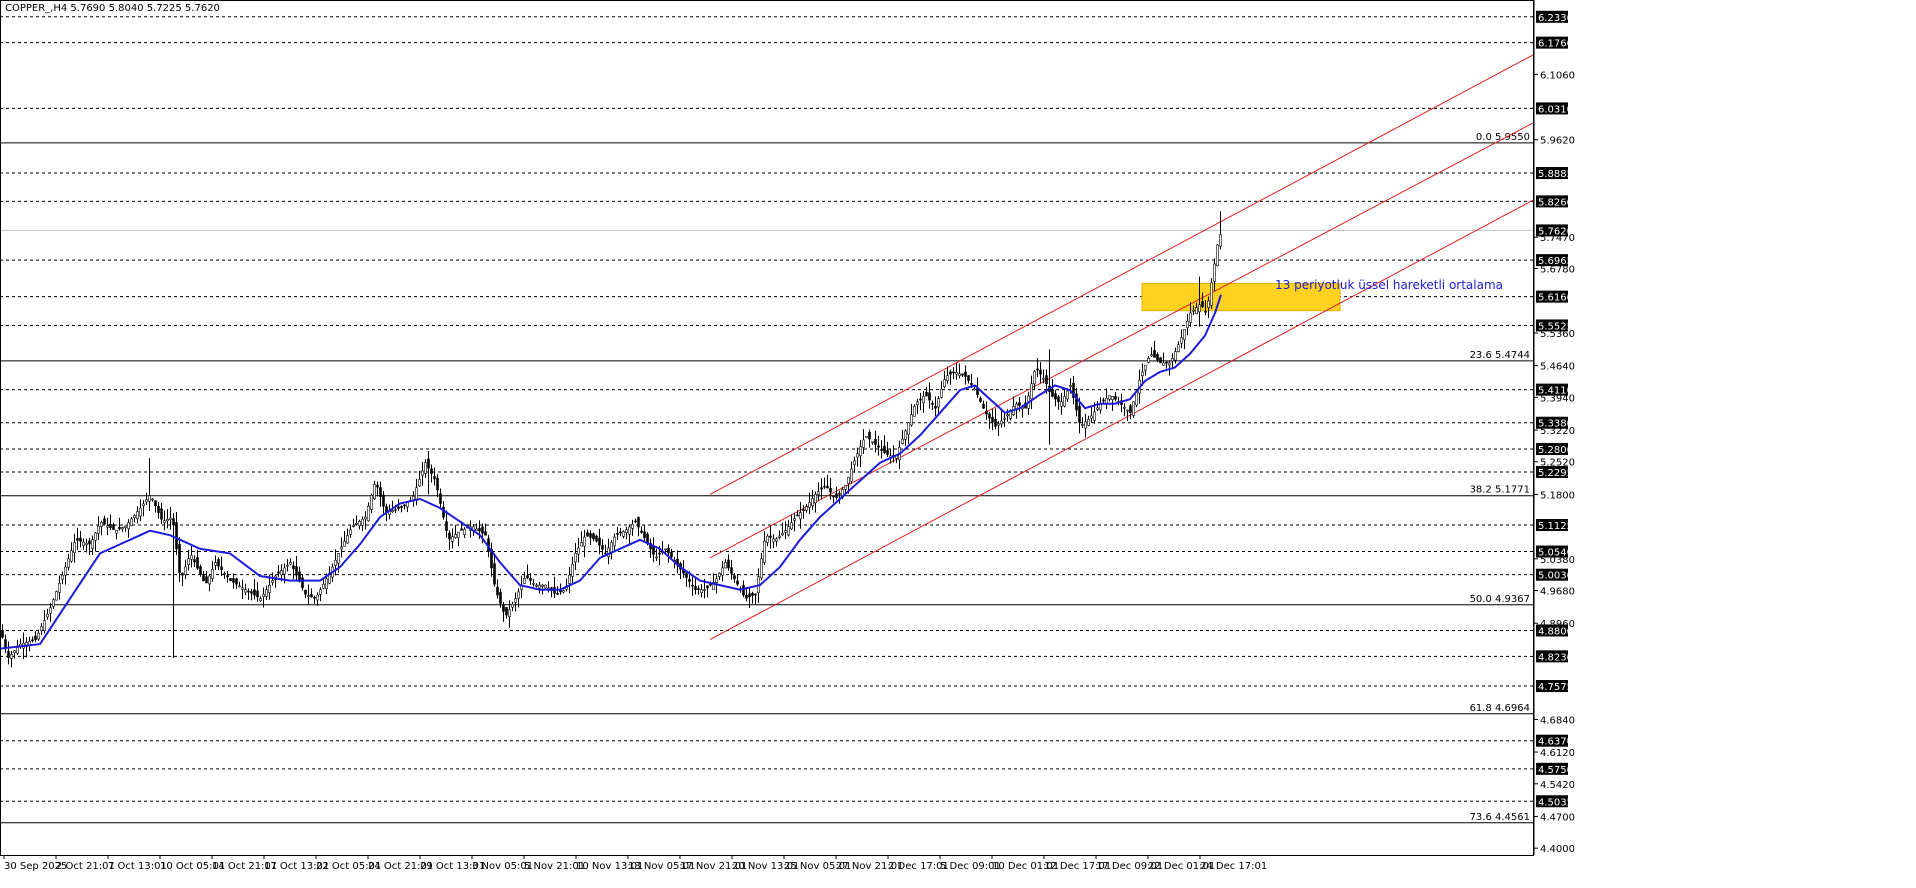 Image resolution: width=1916 pixels, height=888 pixels. I want to click on symbol-header: COPPER_,H4 5.7690 5.8040 5.7225 5.7620, so click(112, 8).